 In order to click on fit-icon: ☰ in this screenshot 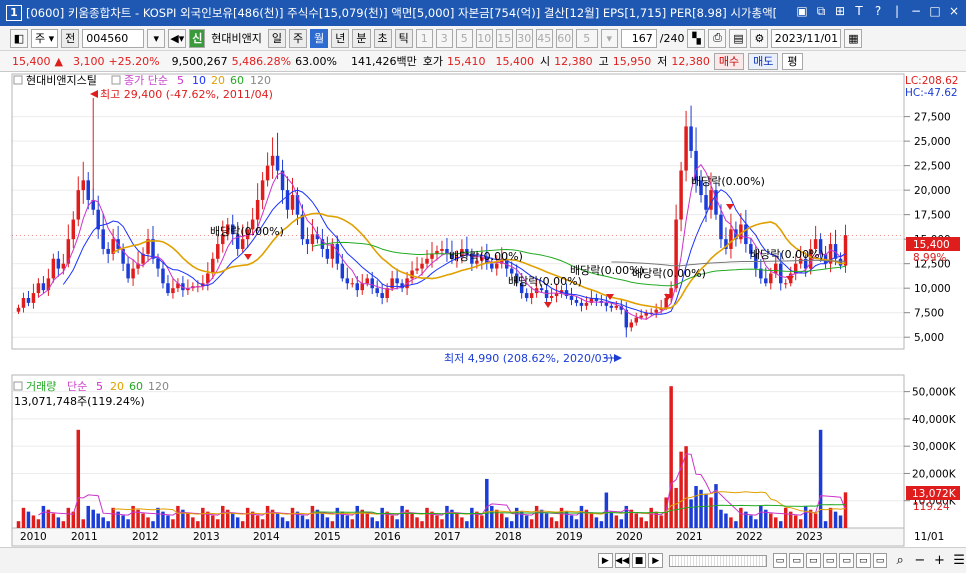, I will do `click(959, 560)`.